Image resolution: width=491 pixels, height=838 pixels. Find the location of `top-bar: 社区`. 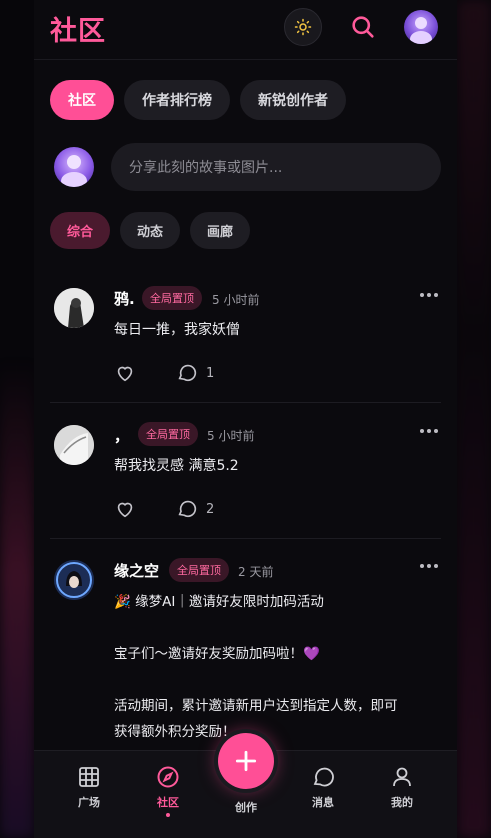

top-bar: 社区 is located at coordinates (245, 30).